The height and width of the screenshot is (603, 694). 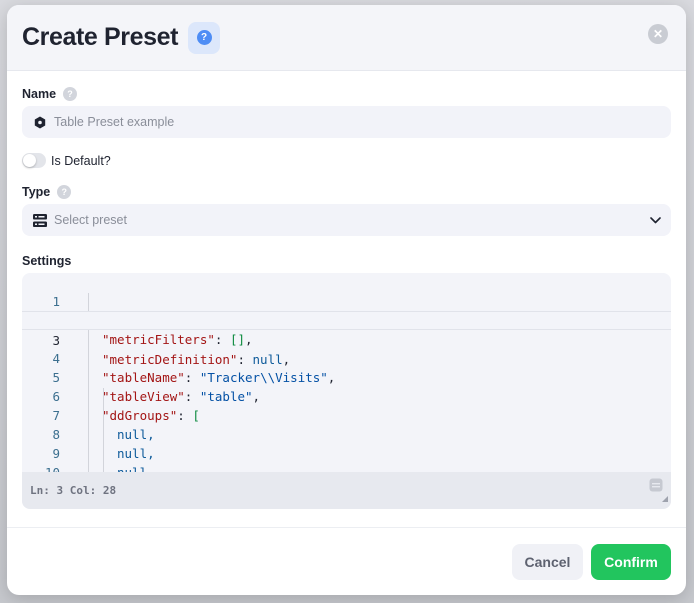 What do you see at coordinates (39, 94) in the screenshot?
I see `name-label-text: Name` at bounding box center [39, 94].